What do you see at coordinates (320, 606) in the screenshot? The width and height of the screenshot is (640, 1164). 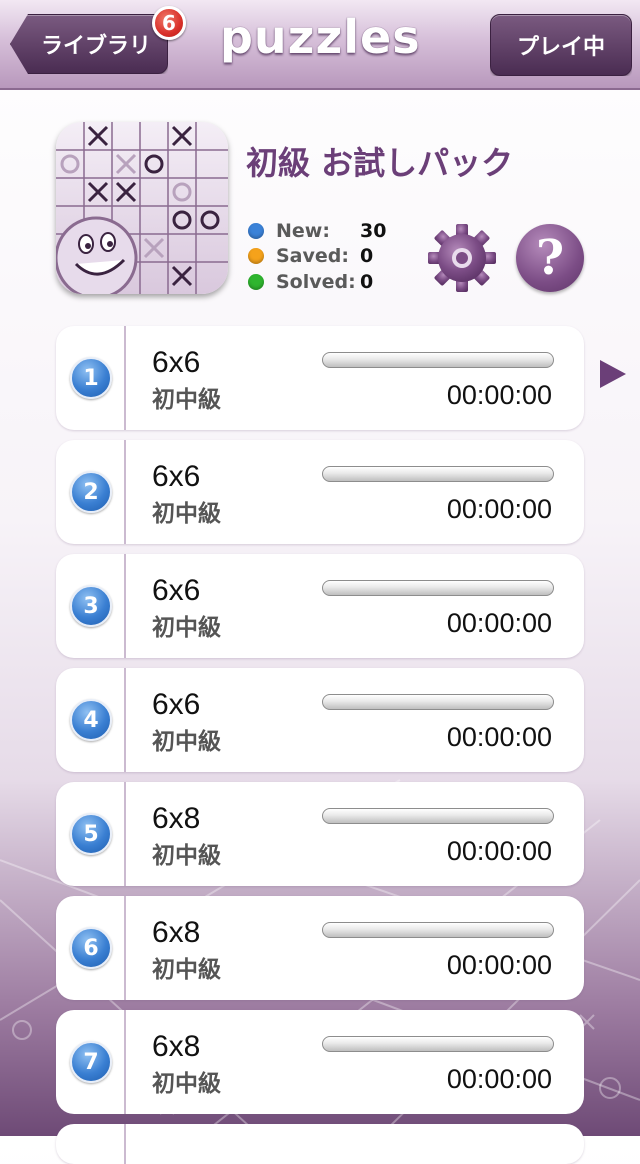 I see `puzzle-row: 3 6x6 初中級 00:00:00` at bounding box center [320, 606].